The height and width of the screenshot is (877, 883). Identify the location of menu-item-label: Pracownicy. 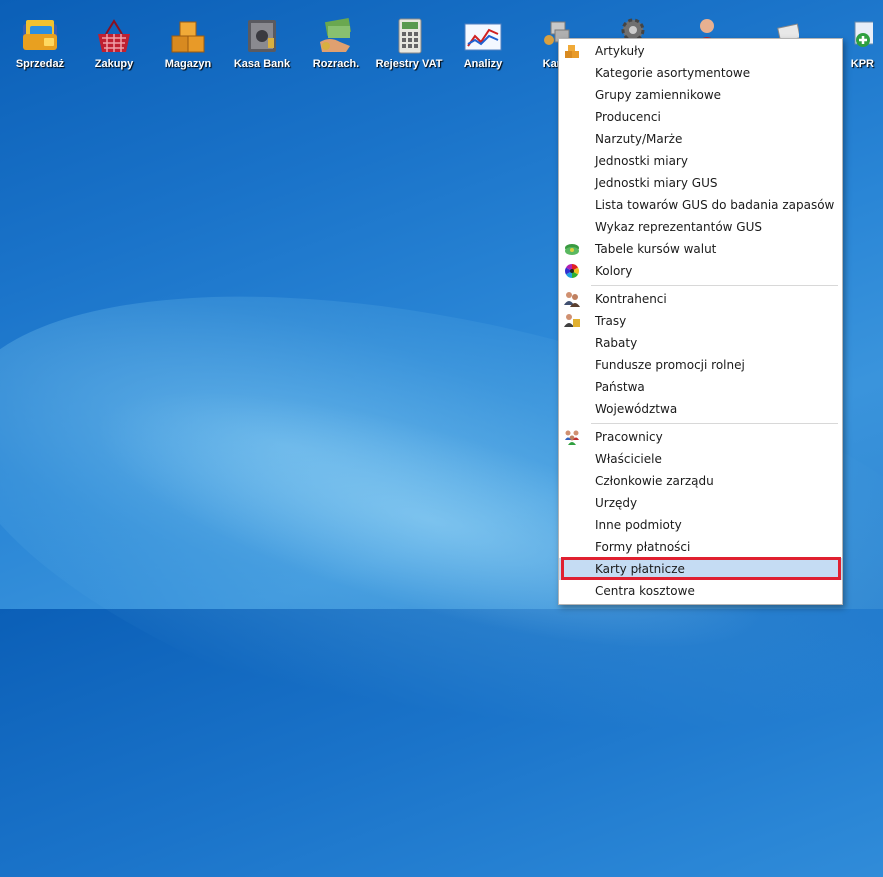
(629, 437).